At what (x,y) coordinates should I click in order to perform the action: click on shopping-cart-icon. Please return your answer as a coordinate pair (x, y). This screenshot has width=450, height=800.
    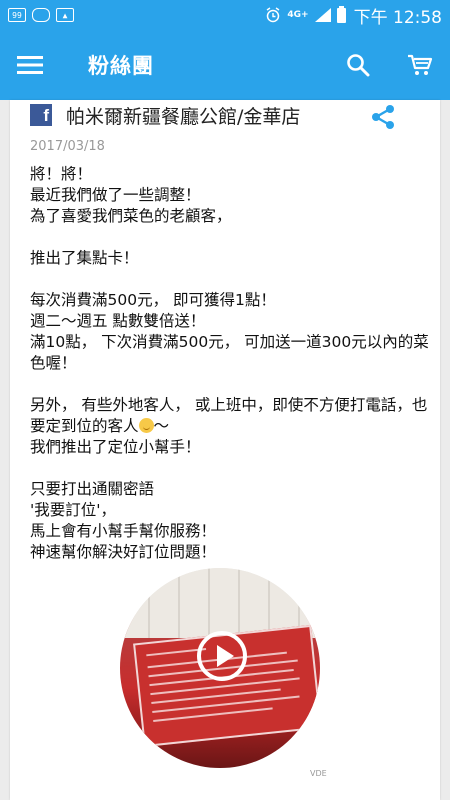
    Looking at the image, I should click on (420, 64).